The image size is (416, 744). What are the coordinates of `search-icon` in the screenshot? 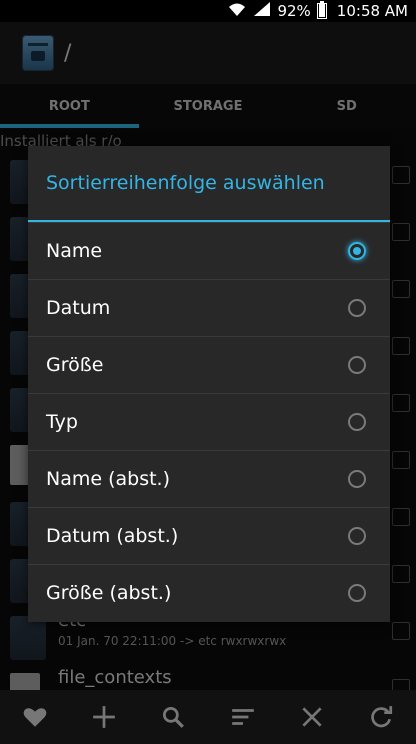 It's located at (173, 717).